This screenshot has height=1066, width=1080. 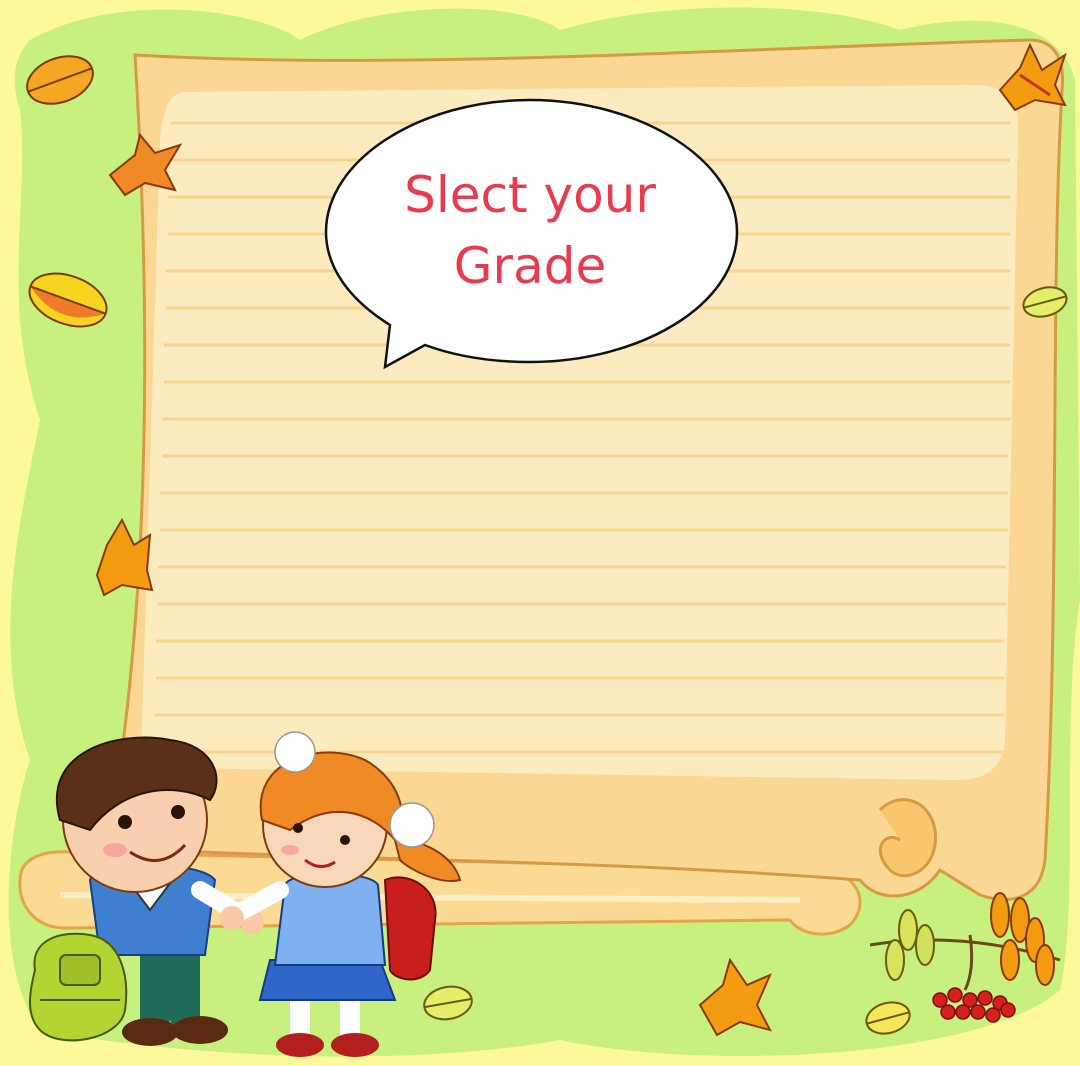 I want to click on grade-prompt: Slect your Grade, so click(x=530, y=231).